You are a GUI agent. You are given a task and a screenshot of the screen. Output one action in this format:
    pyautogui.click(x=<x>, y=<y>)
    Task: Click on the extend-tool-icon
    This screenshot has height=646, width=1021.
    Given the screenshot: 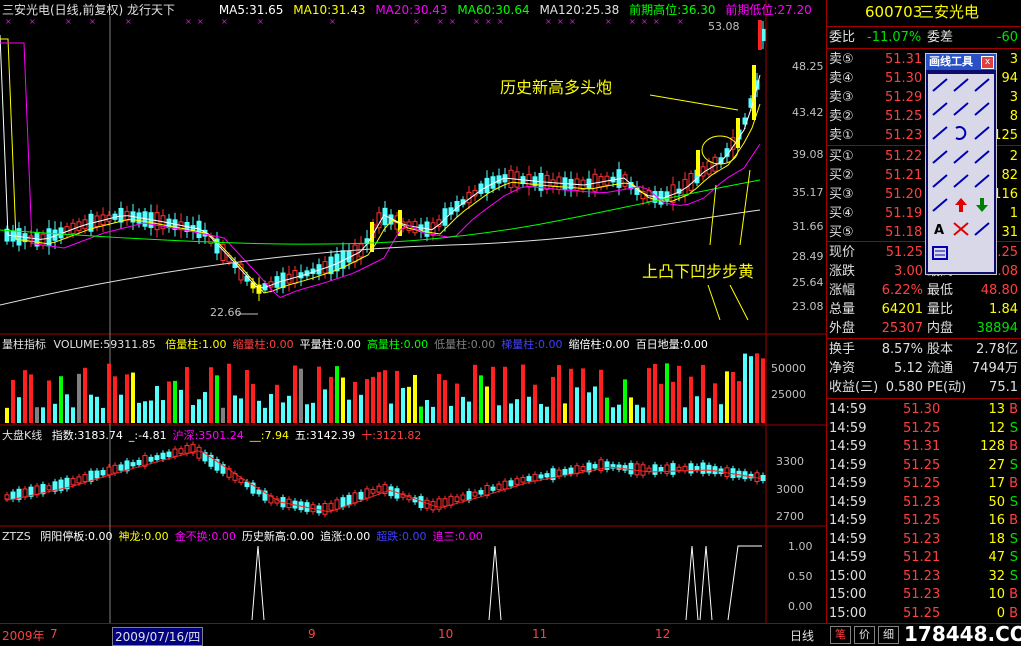 What is the action you would take?
    pyautogui.click(x=982, y=181)
    